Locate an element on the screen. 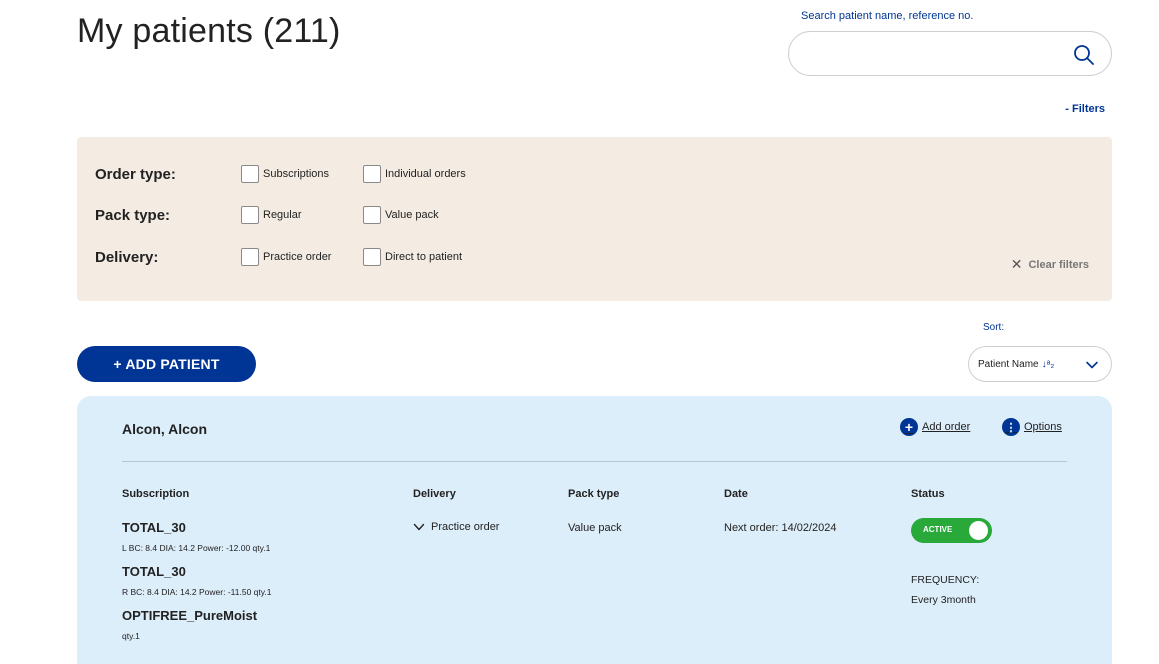  column-header-subscription: Subscription is located at coordinates (156, 494).